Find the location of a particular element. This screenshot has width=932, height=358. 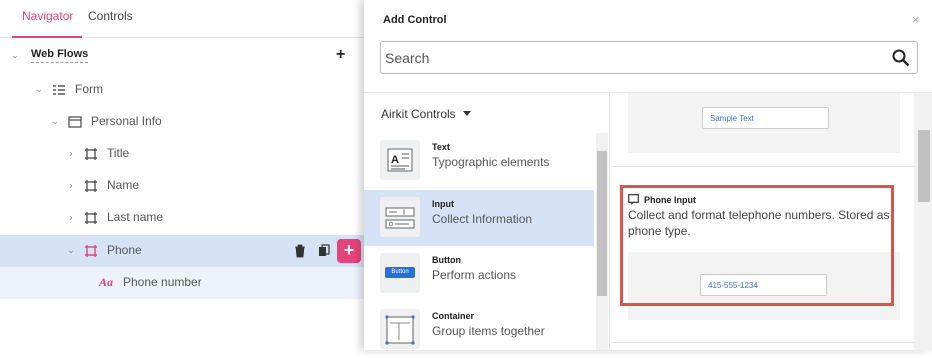

active-tab-indicator is located at coordinates (47, 37).